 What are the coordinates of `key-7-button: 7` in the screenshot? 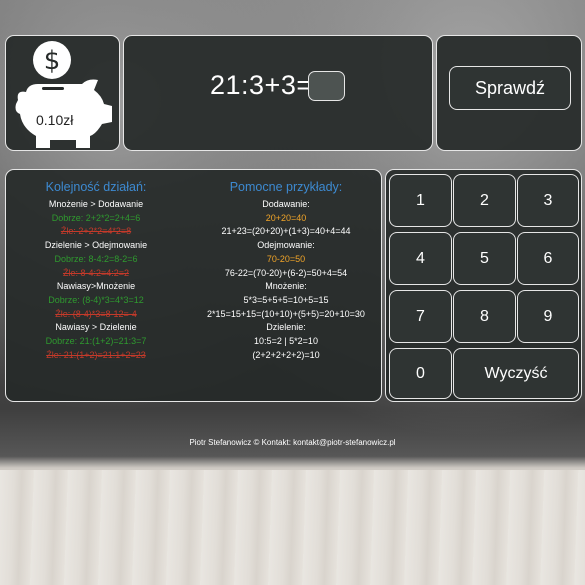 It's located at (420, 316).